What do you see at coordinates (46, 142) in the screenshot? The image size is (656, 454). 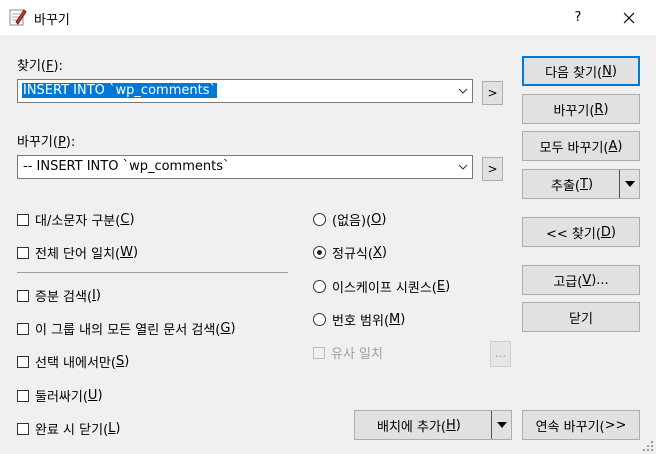 I see `replace-label: 바꾸기(P):` at bounding box center [46, 142].